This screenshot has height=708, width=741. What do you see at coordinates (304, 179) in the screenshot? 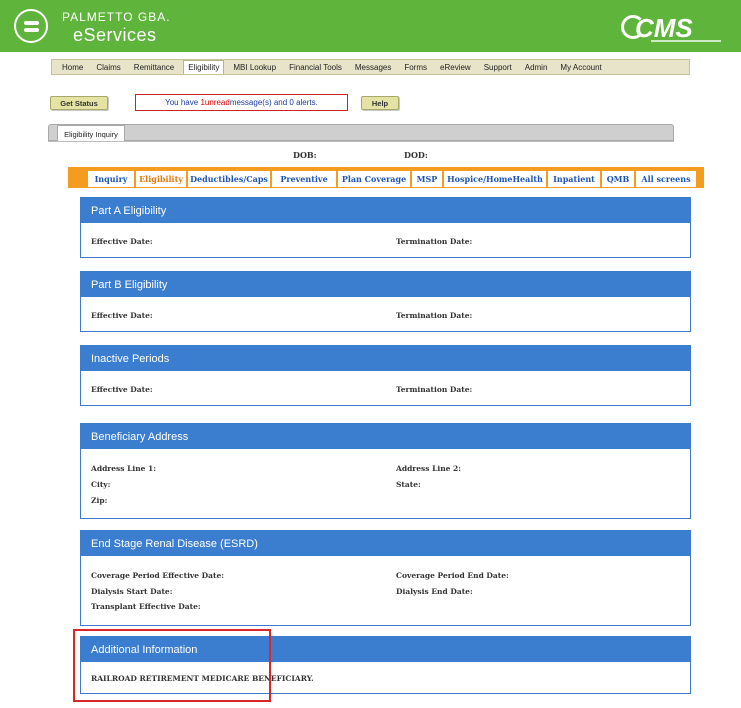
I see `subtab-preventive: Preventive` at bounding box center [304, 179].